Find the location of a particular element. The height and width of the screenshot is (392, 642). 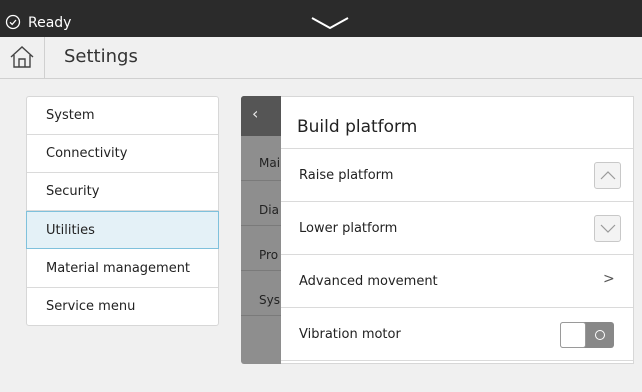

raise-platform-row: Raise platform is located at coordinates (457, 175).